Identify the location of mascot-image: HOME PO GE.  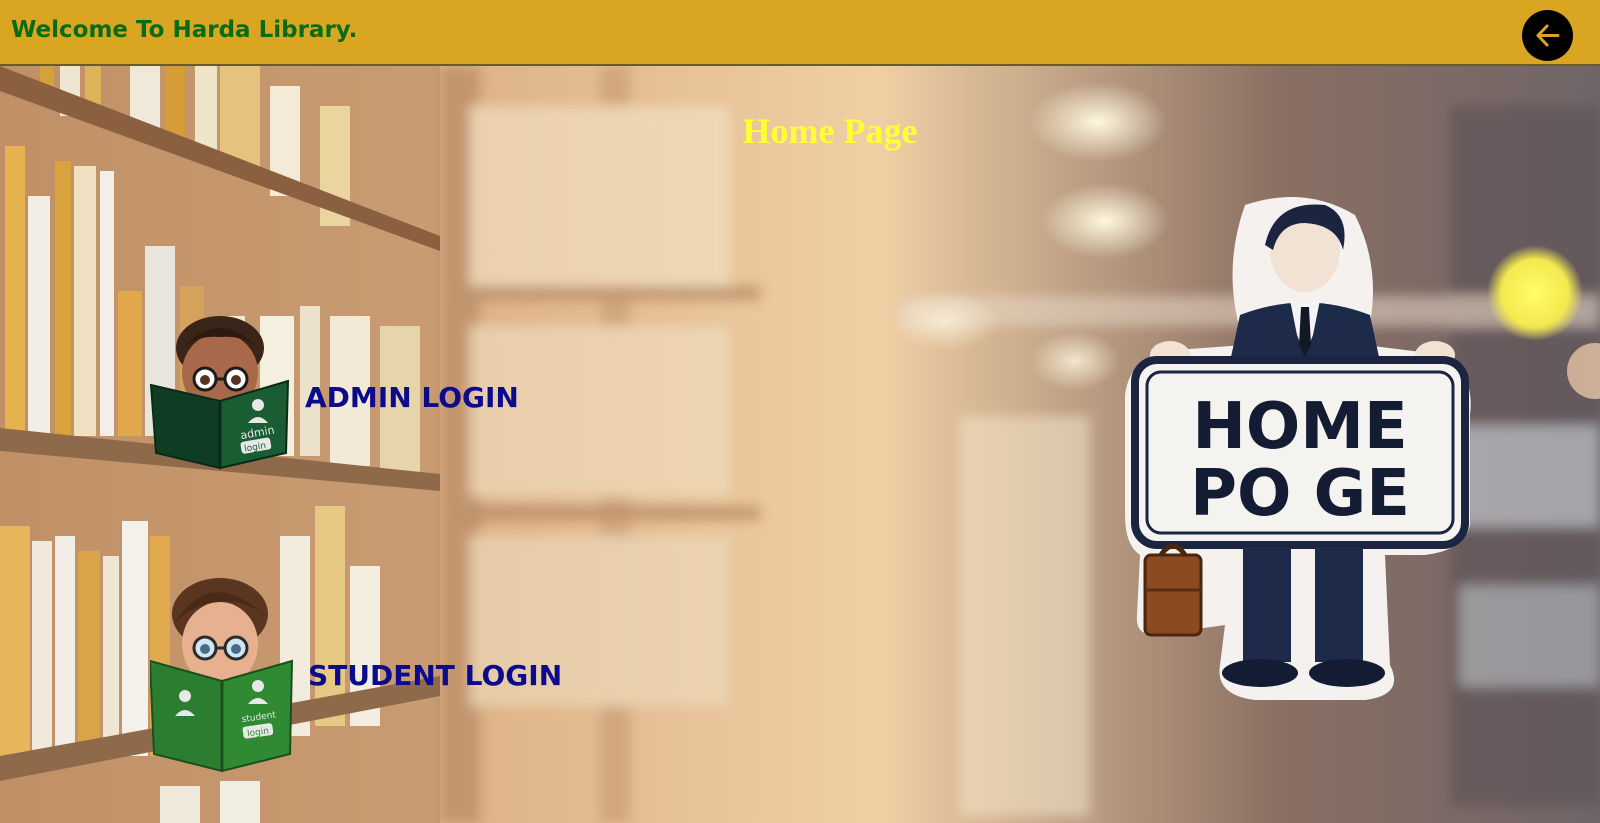
(1298, 448).